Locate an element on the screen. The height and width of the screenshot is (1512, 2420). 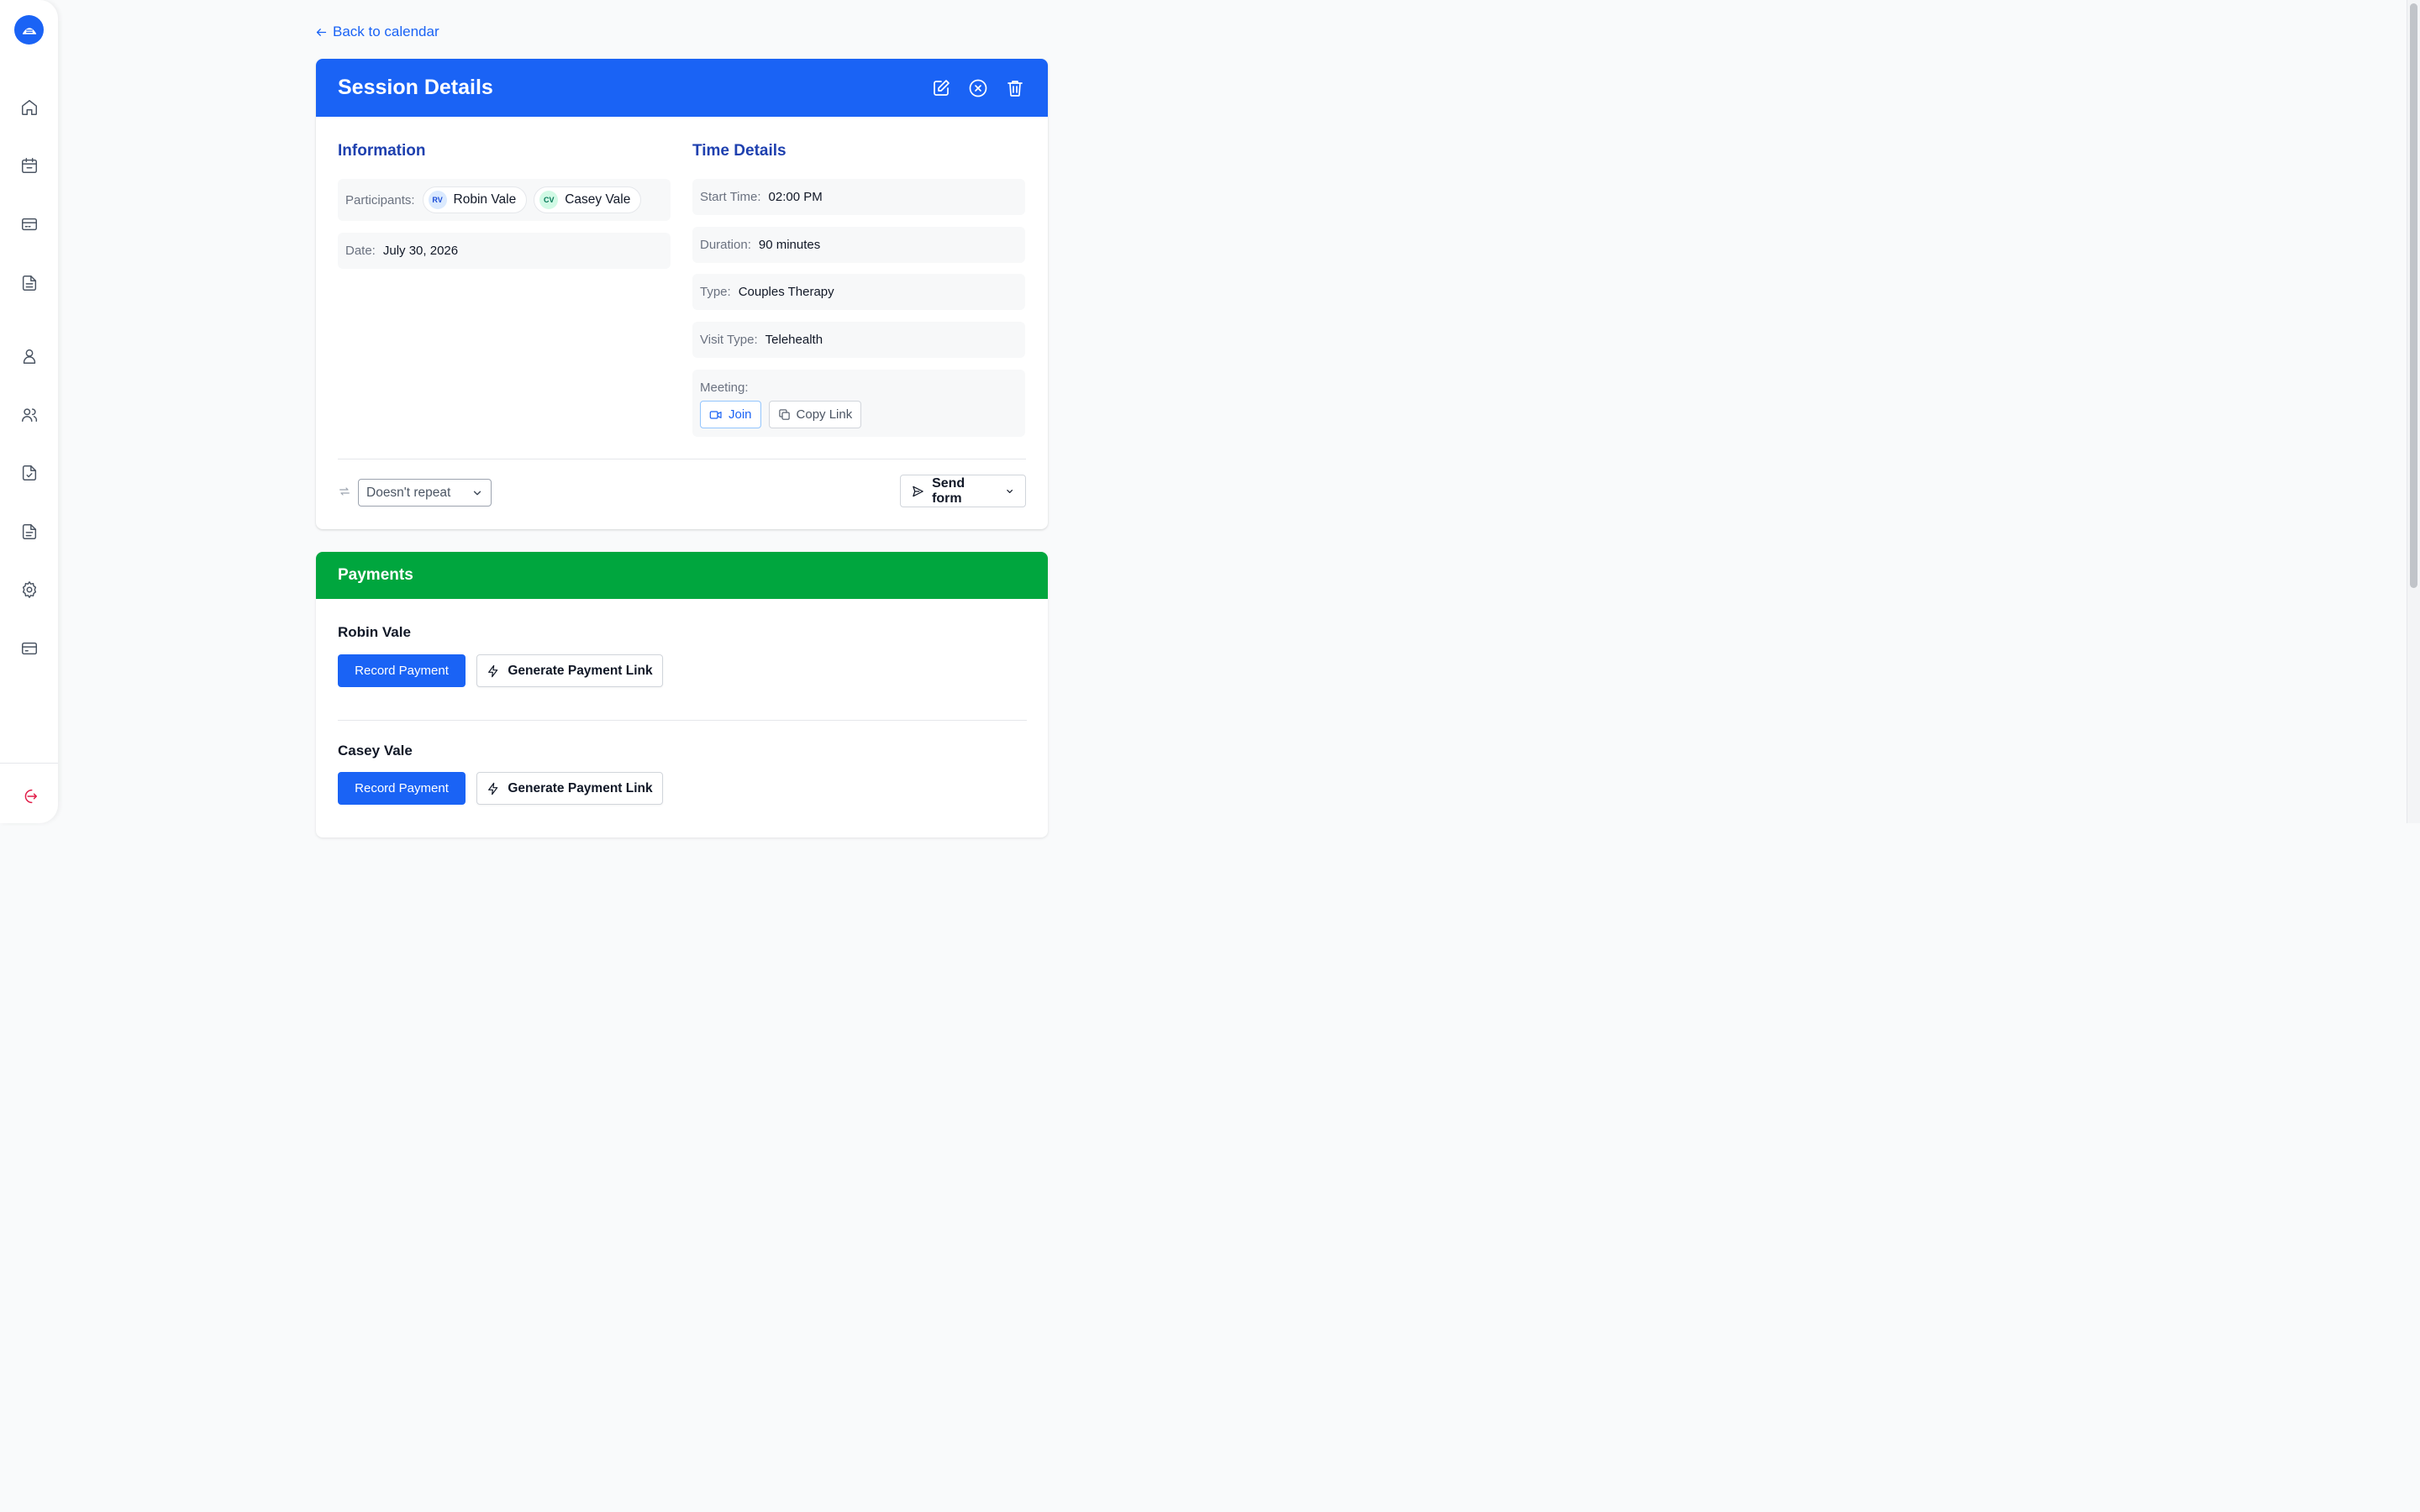
calendar-icon is located at coordinates (29, 165).